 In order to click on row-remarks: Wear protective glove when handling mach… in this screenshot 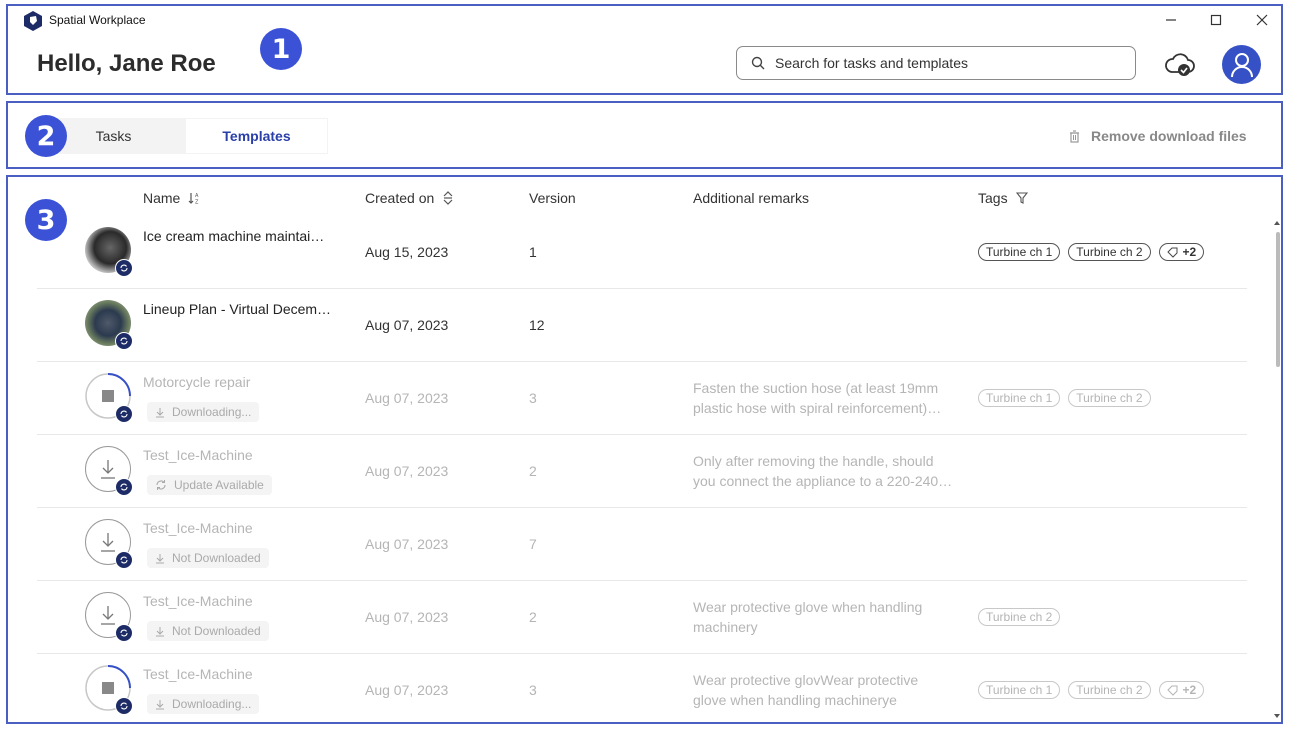, I will do `click(808, 617)`.